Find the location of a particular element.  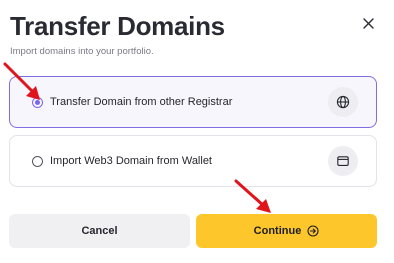

cancel-button: Cancel is located at coordinates (99, 231).